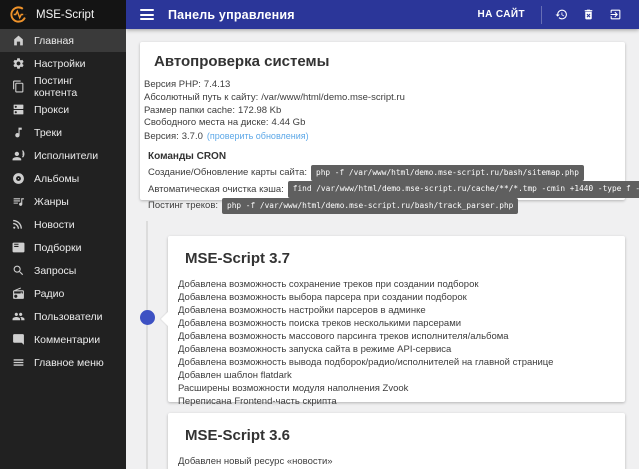 This screenshot has height=469, width=639. I want to click on history-button, so click(561, 14).